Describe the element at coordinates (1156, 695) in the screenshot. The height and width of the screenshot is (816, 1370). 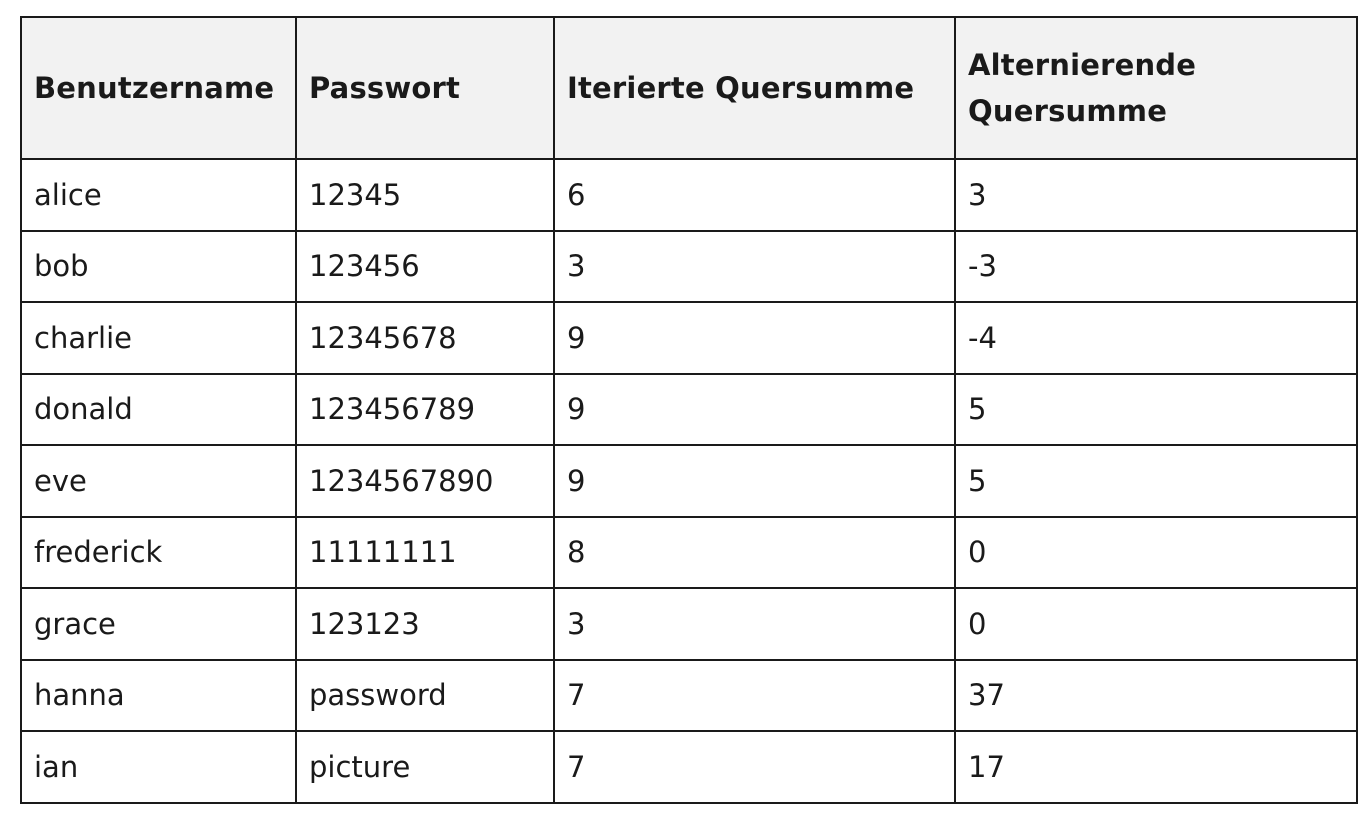
I see `cell-alternating-sum: 37` at that location.